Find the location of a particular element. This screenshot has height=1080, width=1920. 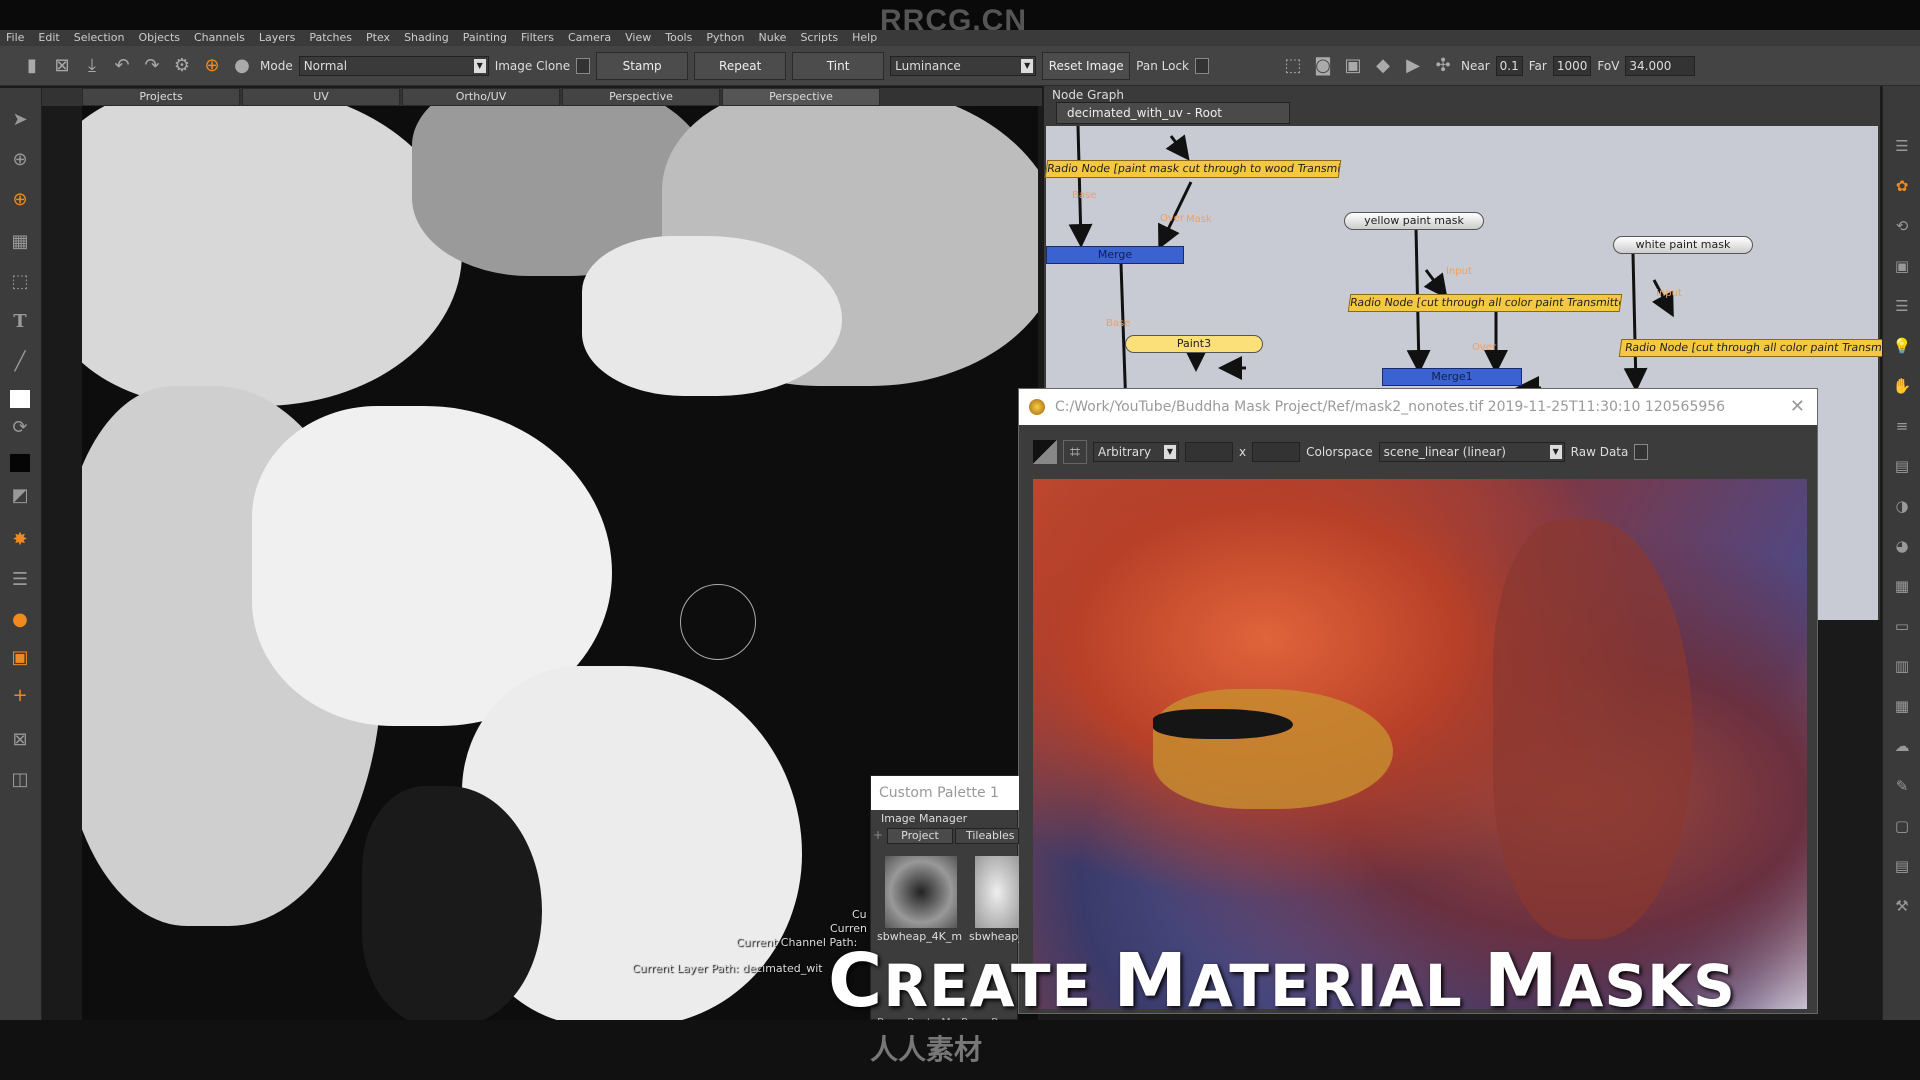

settings-icon: ⚙ is located at coordinates (182, 66).